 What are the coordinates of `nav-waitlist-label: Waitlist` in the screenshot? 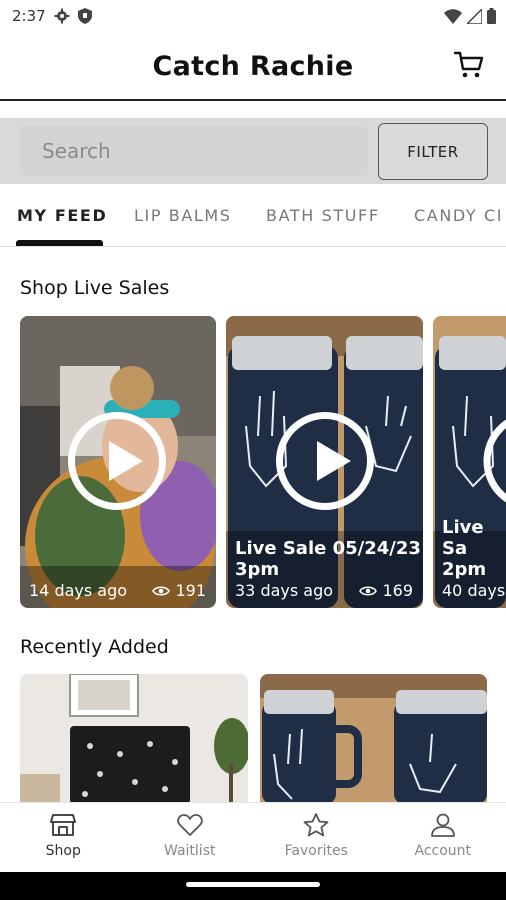 It's located at (190, 851).